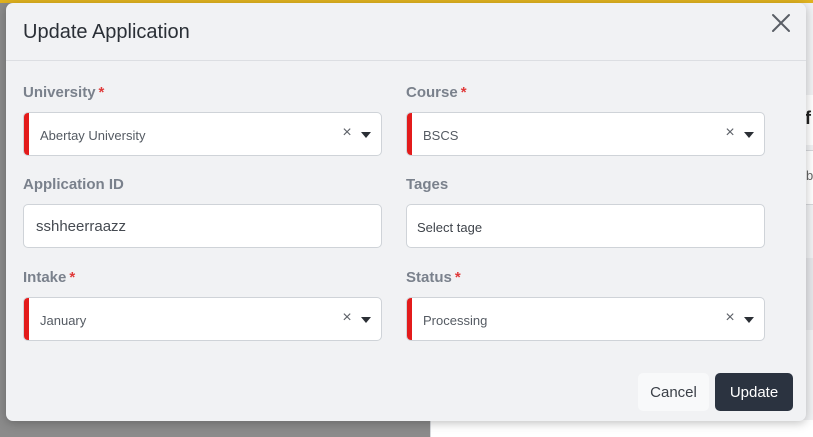  I want to click on tages-label: Tages, so click(427, 184).